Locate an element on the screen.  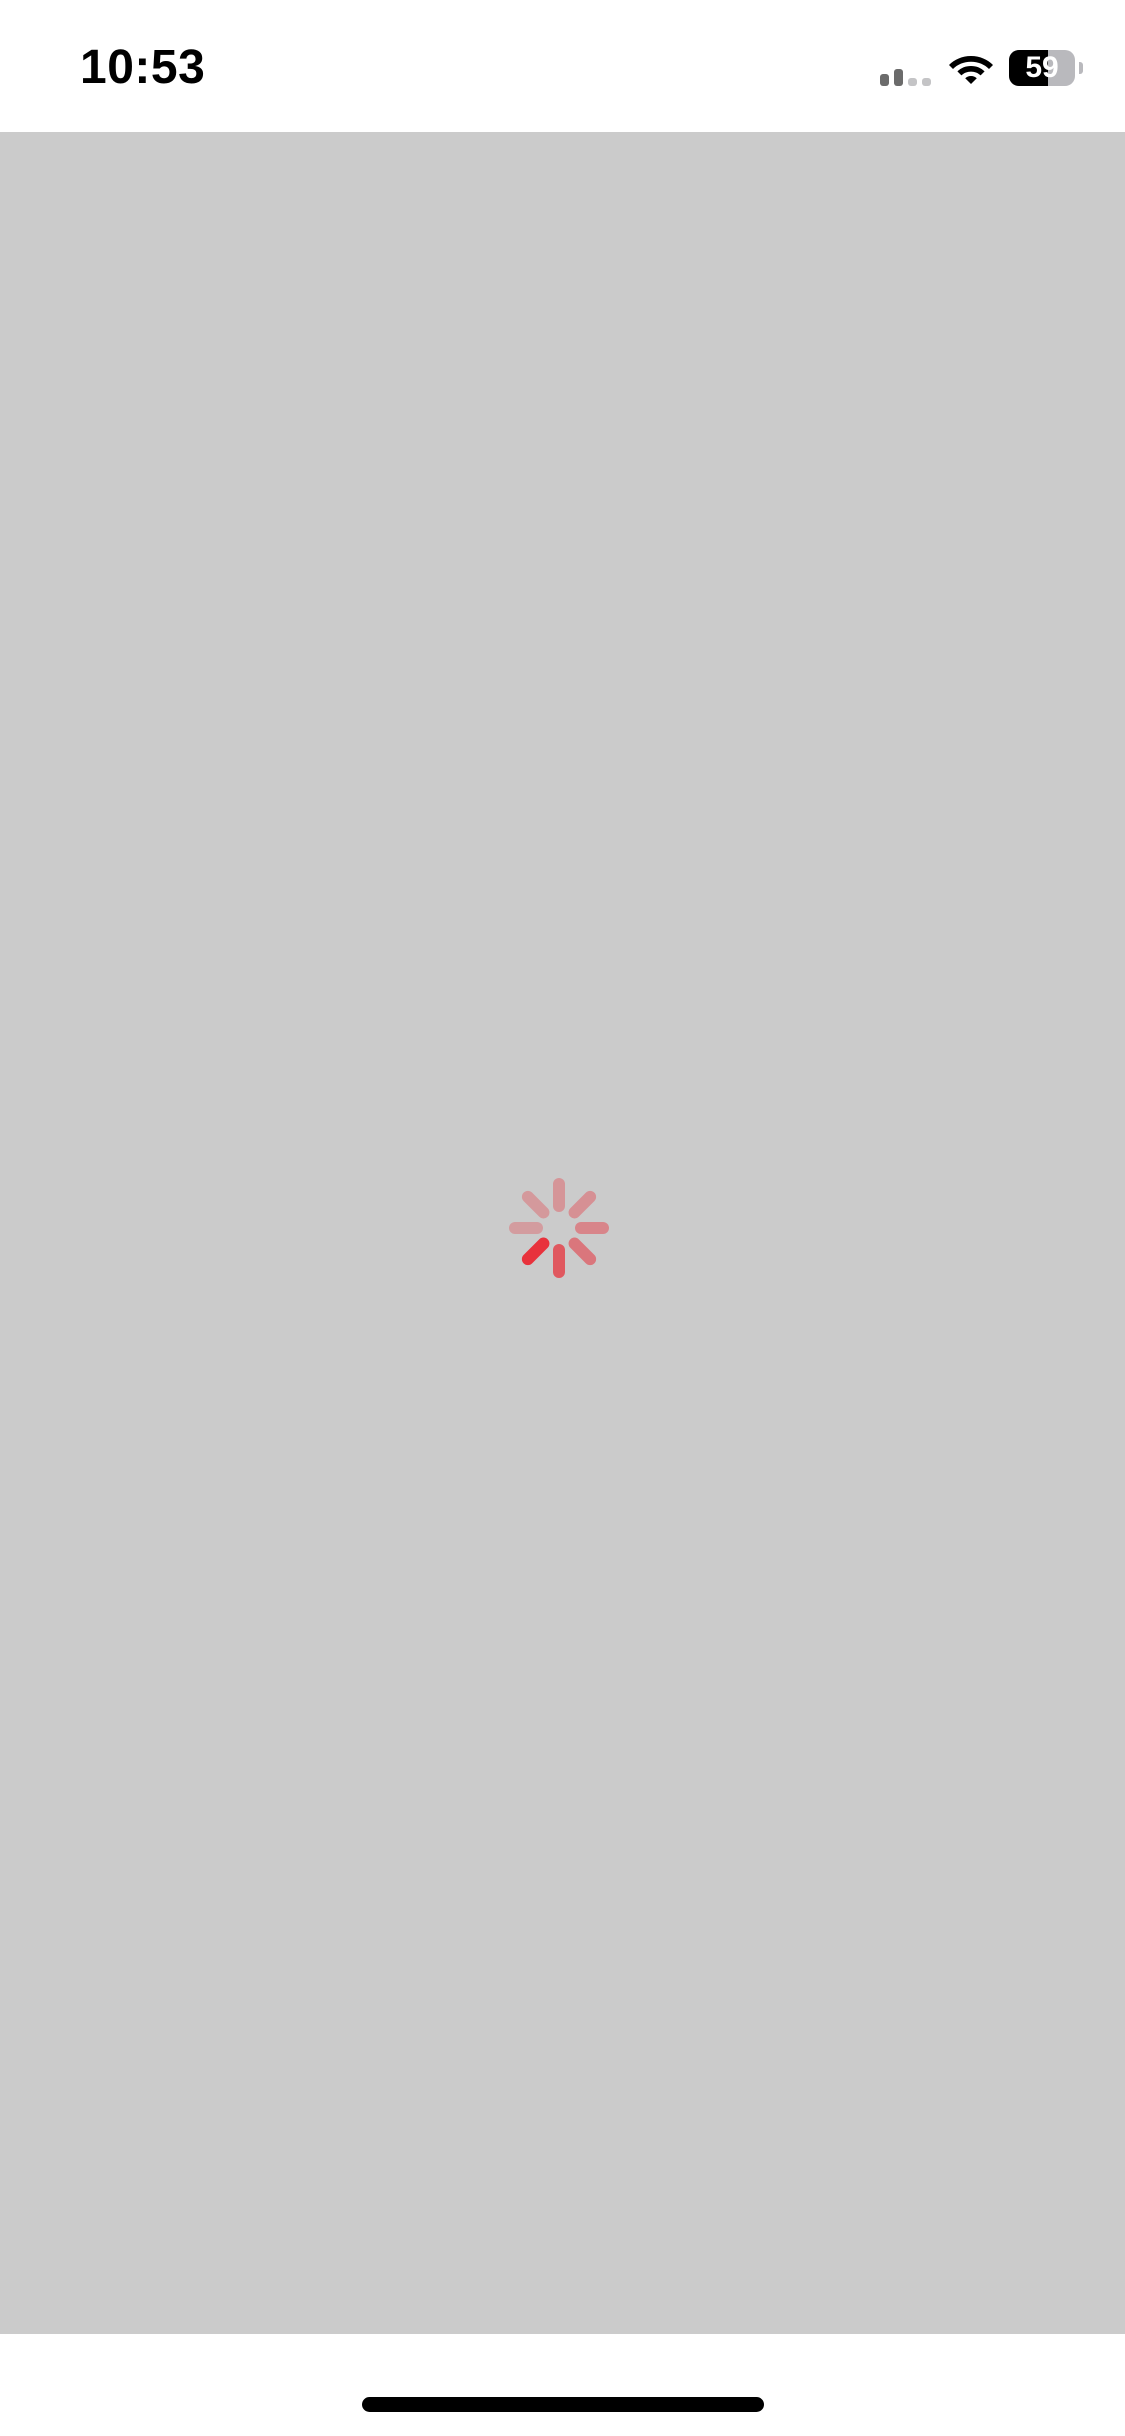
wifi-icon is located at coordinates (971, 70).